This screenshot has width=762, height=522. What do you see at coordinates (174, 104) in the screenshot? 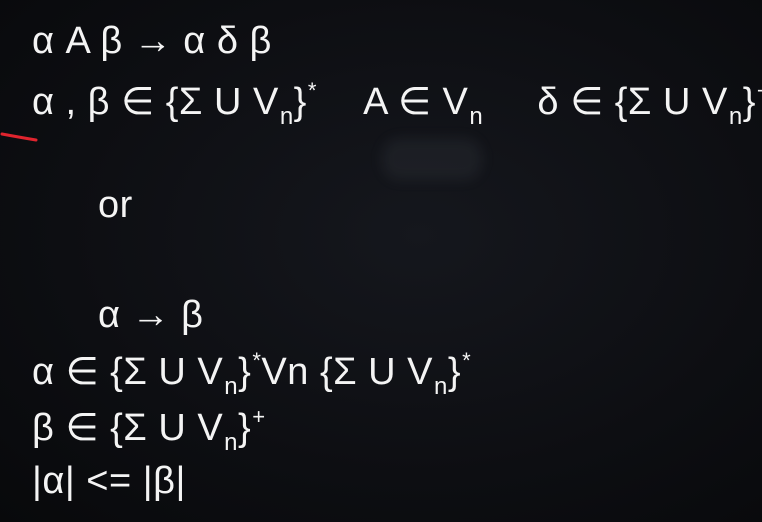
I see `alpha-beta-membership: α , β ∈ {Σ U Vn}*` at bounding box center [174, 104].